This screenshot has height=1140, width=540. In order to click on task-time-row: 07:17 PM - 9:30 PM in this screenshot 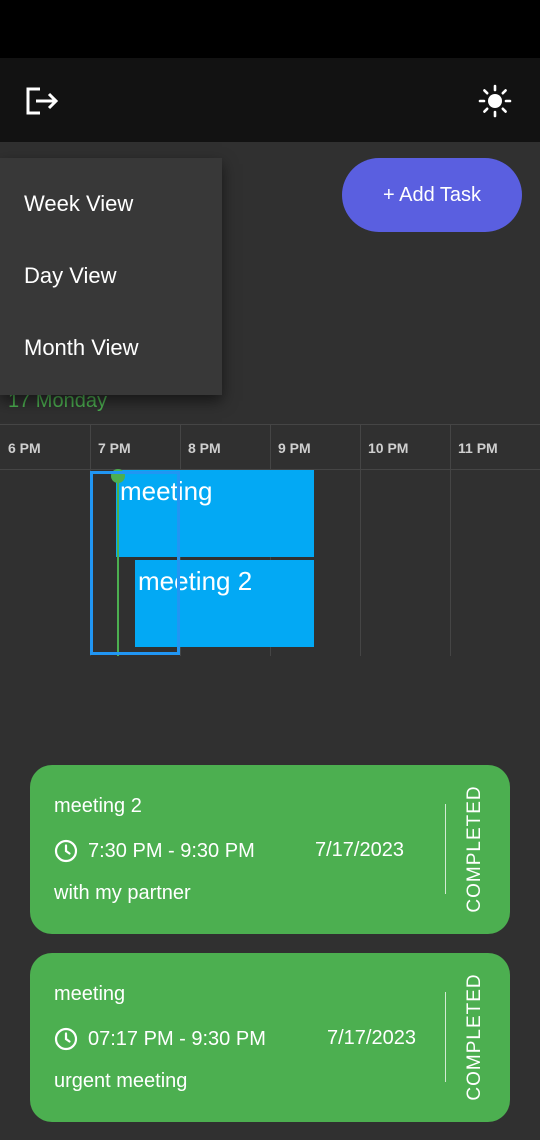, I will do `click(160, 1039)`.